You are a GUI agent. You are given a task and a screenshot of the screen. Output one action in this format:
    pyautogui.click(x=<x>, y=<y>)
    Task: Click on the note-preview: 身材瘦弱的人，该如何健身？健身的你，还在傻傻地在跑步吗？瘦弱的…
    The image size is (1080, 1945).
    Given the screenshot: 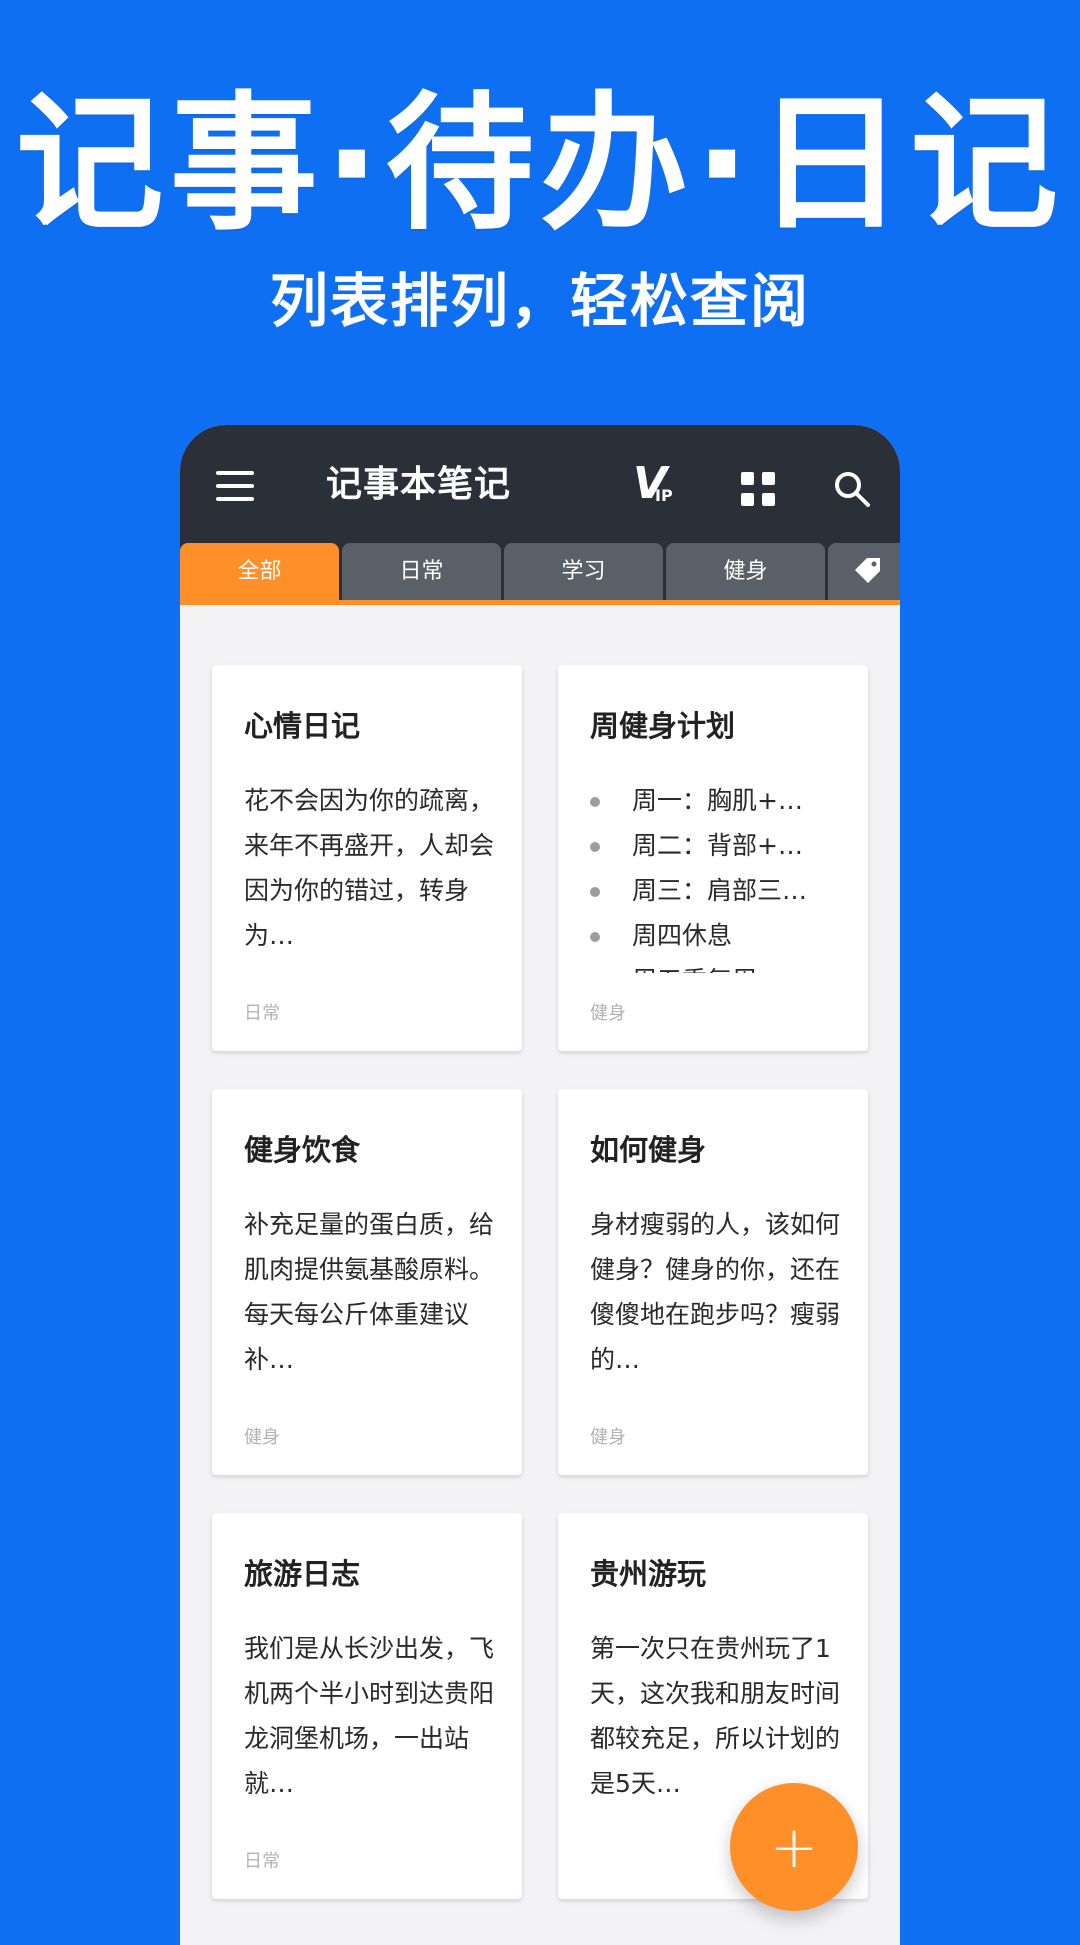 What is the action you would take?
    pyautogui.click(x=715, y=1291)
    